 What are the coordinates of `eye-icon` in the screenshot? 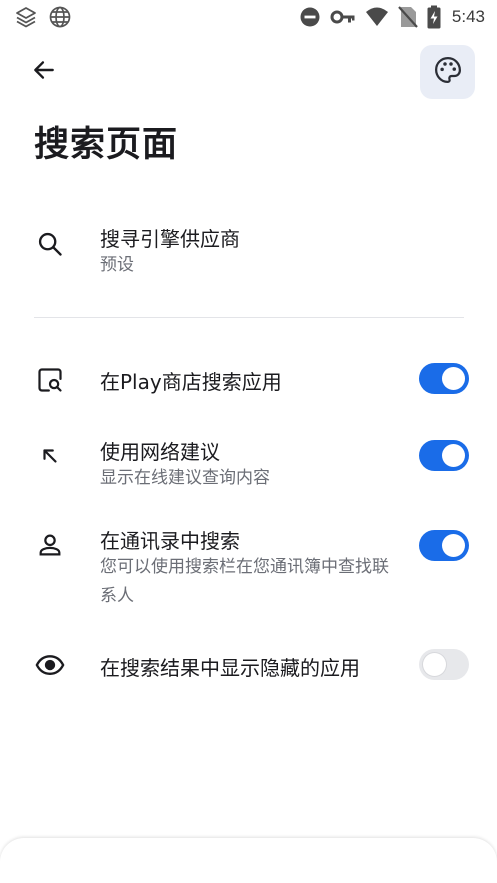 It's located at (50, 665).